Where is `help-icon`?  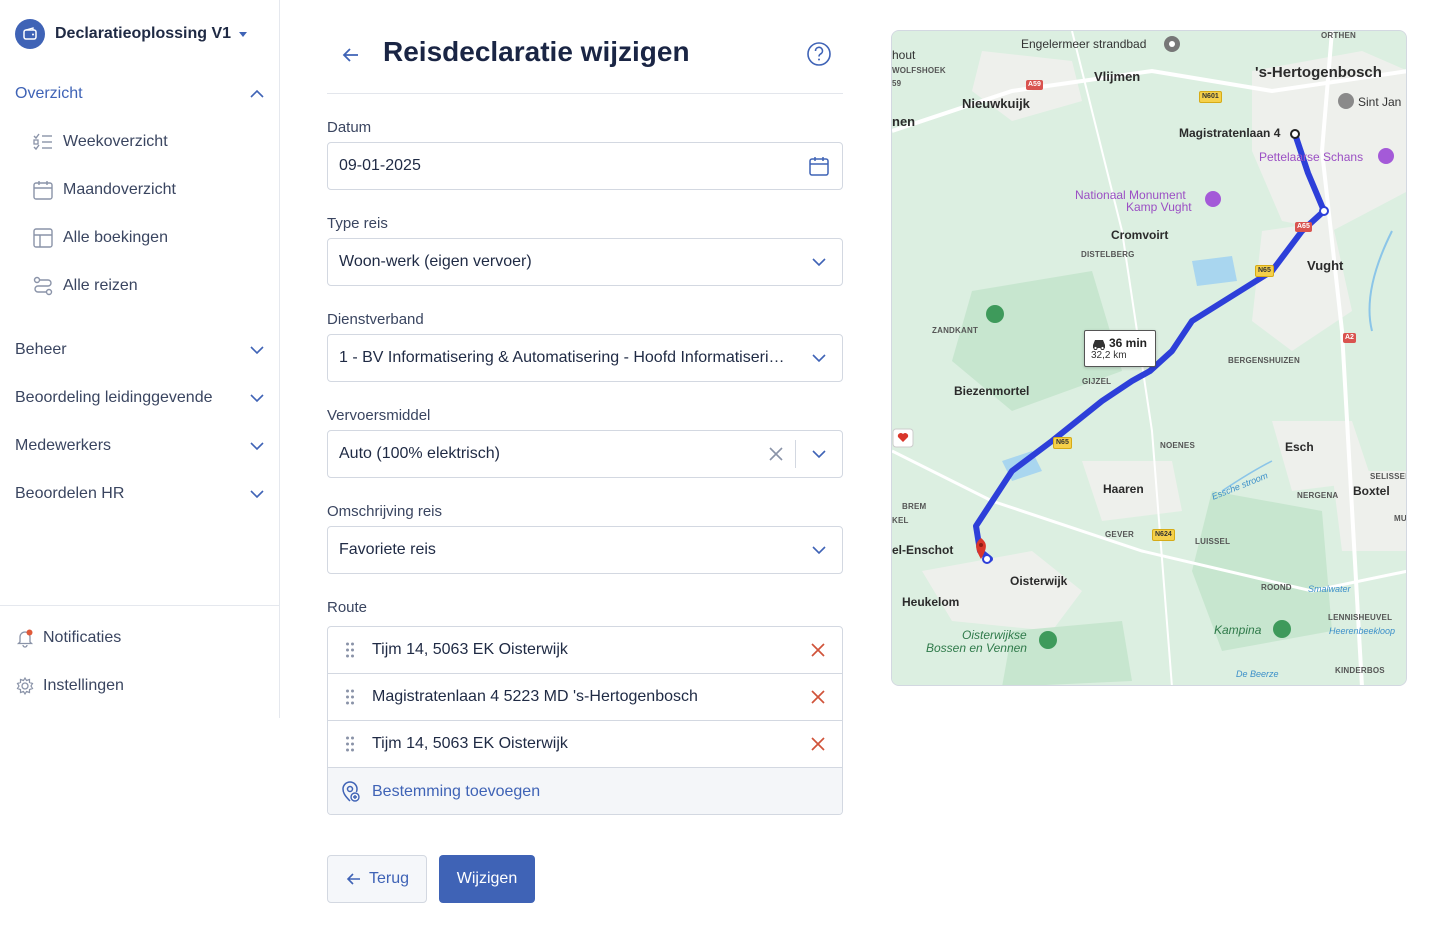
help-icon is located at coordinates (819, 54).